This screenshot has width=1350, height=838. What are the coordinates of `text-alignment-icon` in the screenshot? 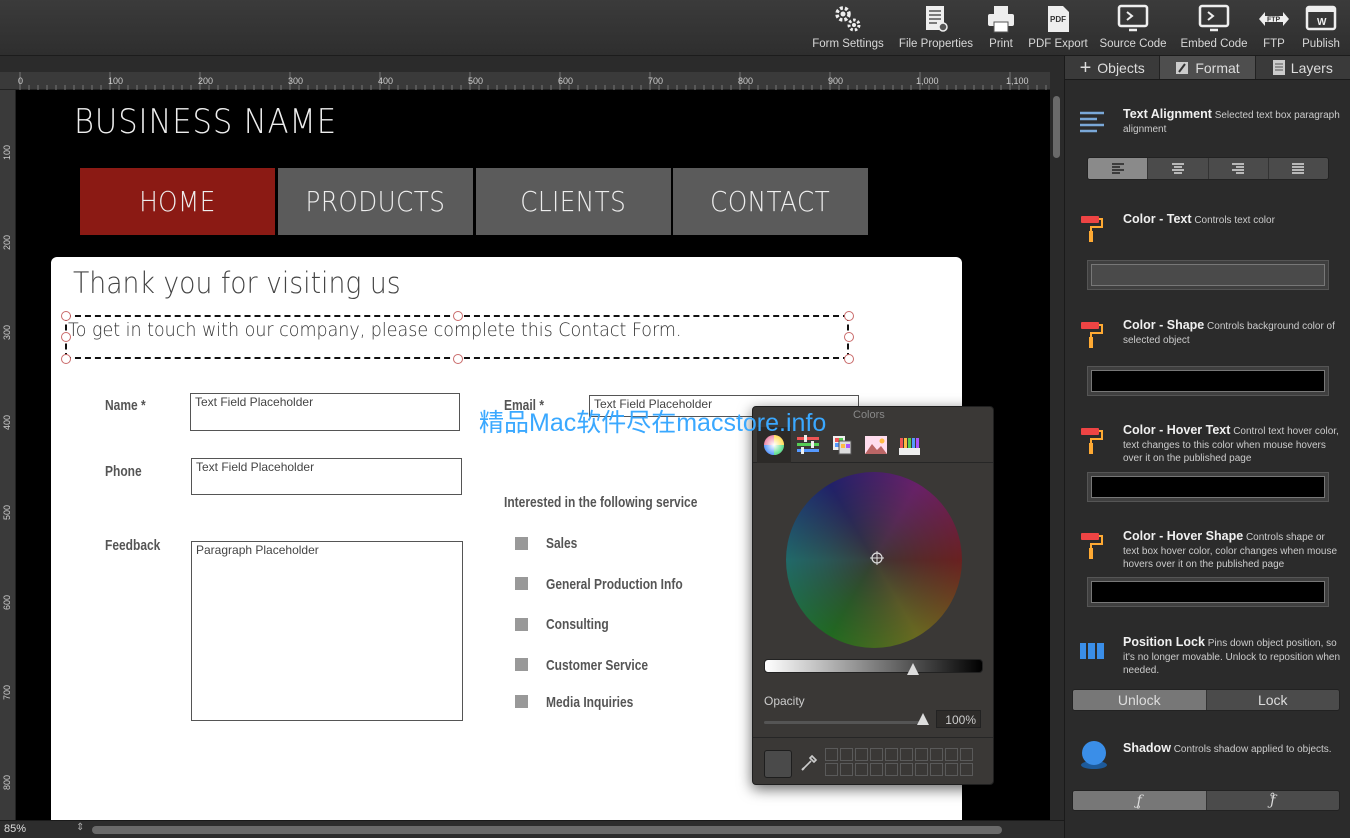 It's located at (1092, 122).